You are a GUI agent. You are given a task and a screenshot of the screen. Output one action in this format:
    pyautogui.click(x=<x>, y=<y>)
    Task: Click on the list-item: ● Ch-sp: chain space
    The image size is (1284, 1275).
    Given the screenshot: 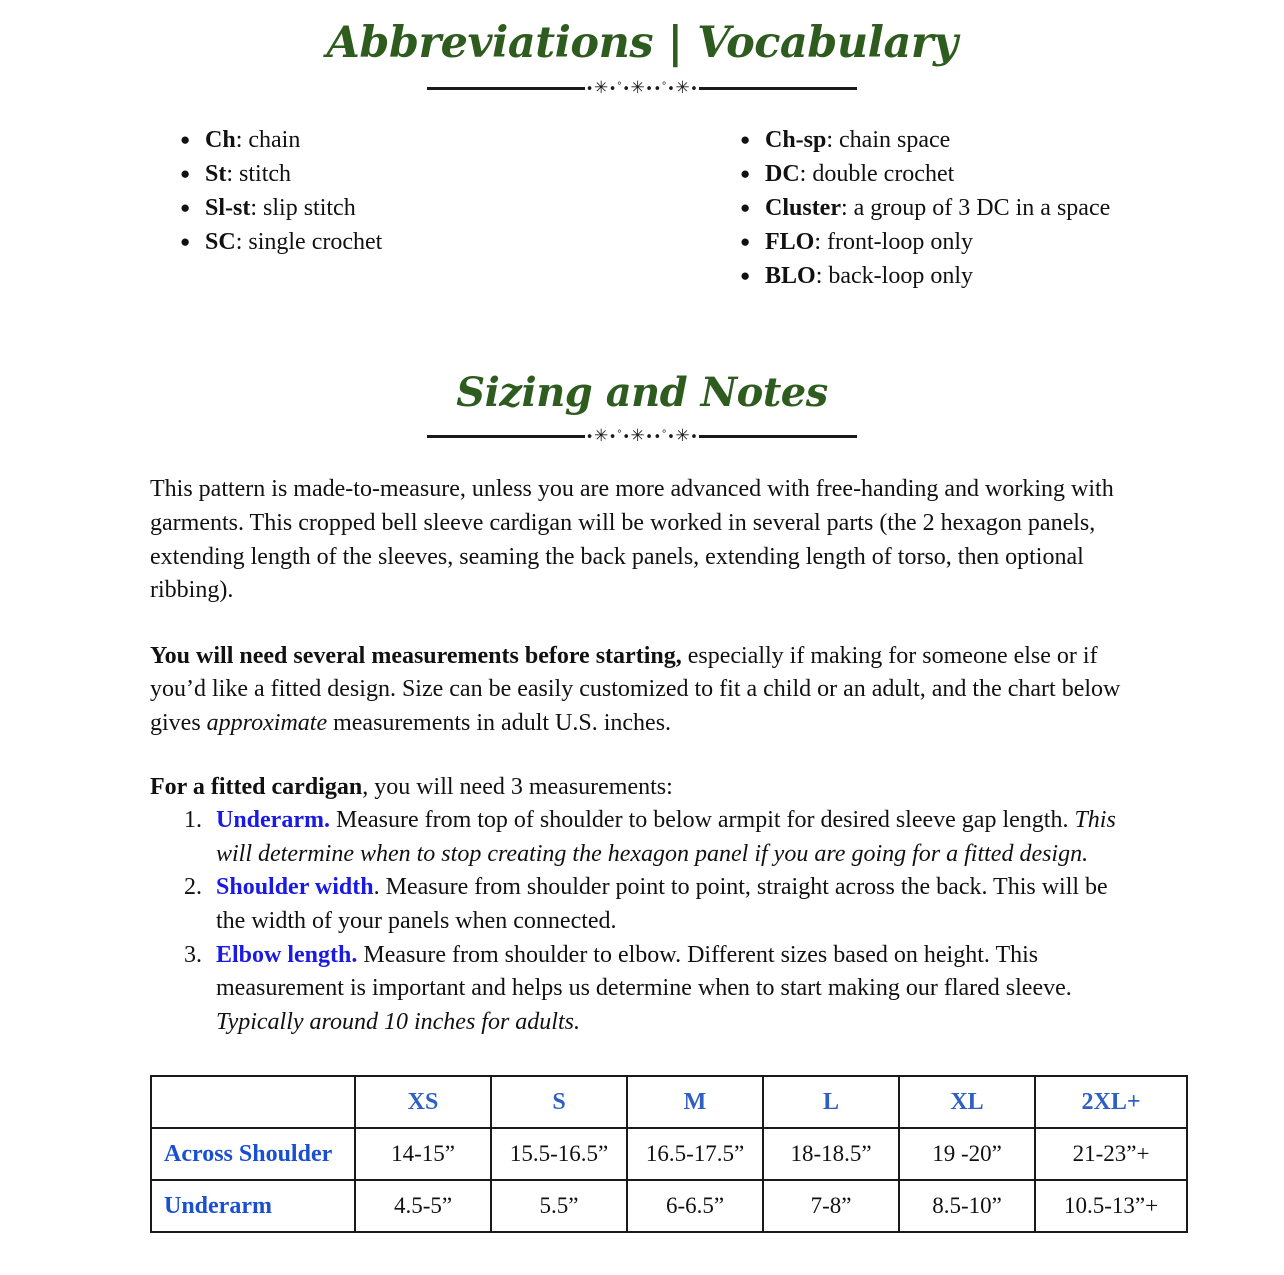 What is the action you would take?
    pyautogui.click(x=972, y=140)
    